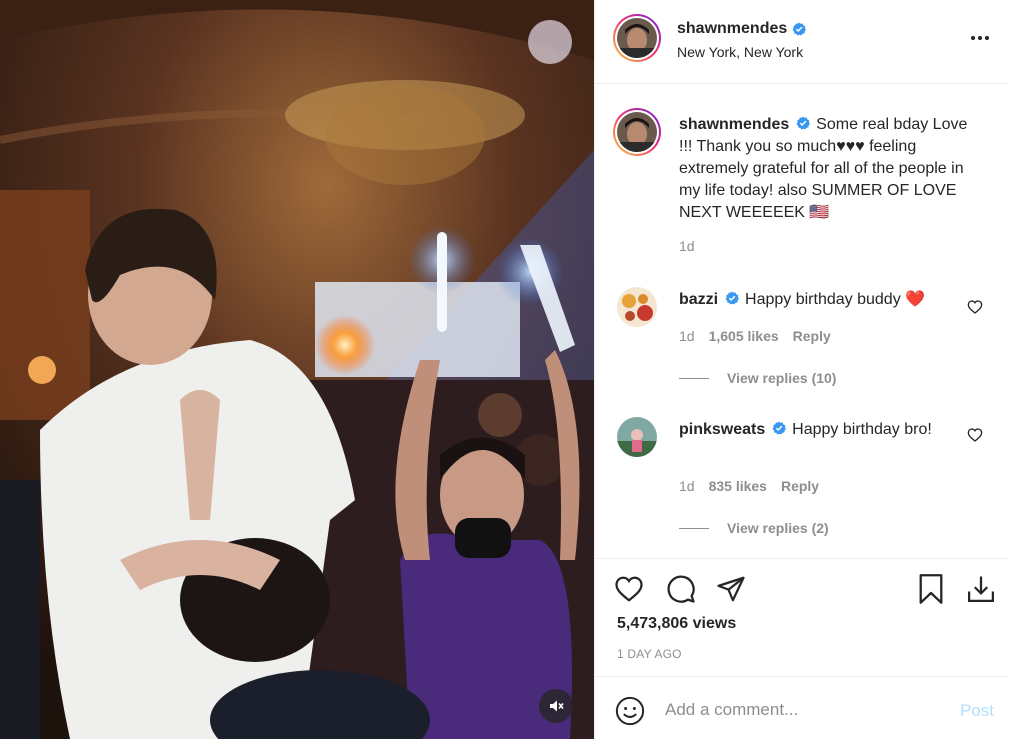 Image resolution: width=1009 pixels, height=739 pixels. What do you see at coordinates (738, 486) in the screenshot?
I see `comment-likes: 835 likes` at bounding box center [738, 486].